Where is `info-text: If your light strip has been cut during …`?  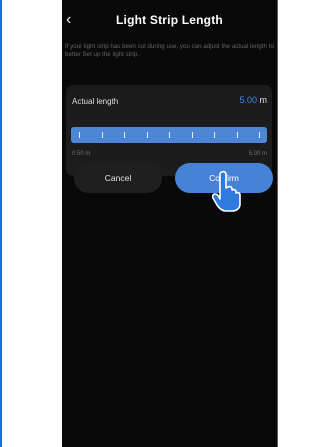 info-text: If your light strip has been cut during … is located at coordinates (169, 50).